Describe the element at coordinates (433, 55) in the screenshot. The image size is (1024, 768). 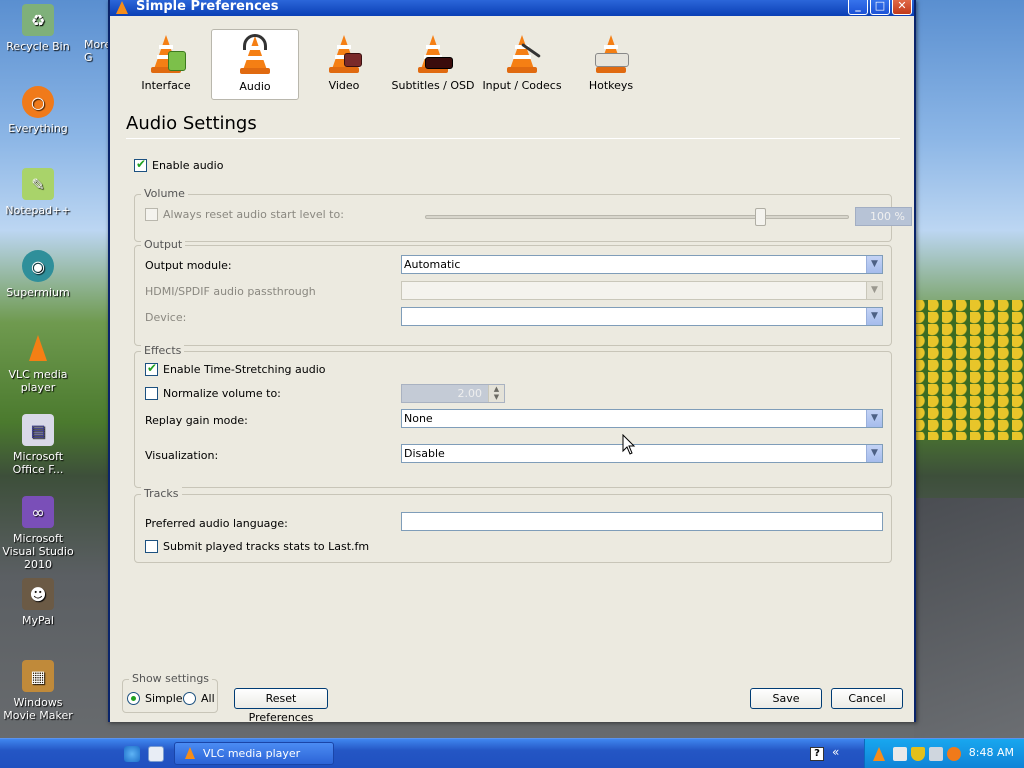
I see `subtitles-icon` at that location.